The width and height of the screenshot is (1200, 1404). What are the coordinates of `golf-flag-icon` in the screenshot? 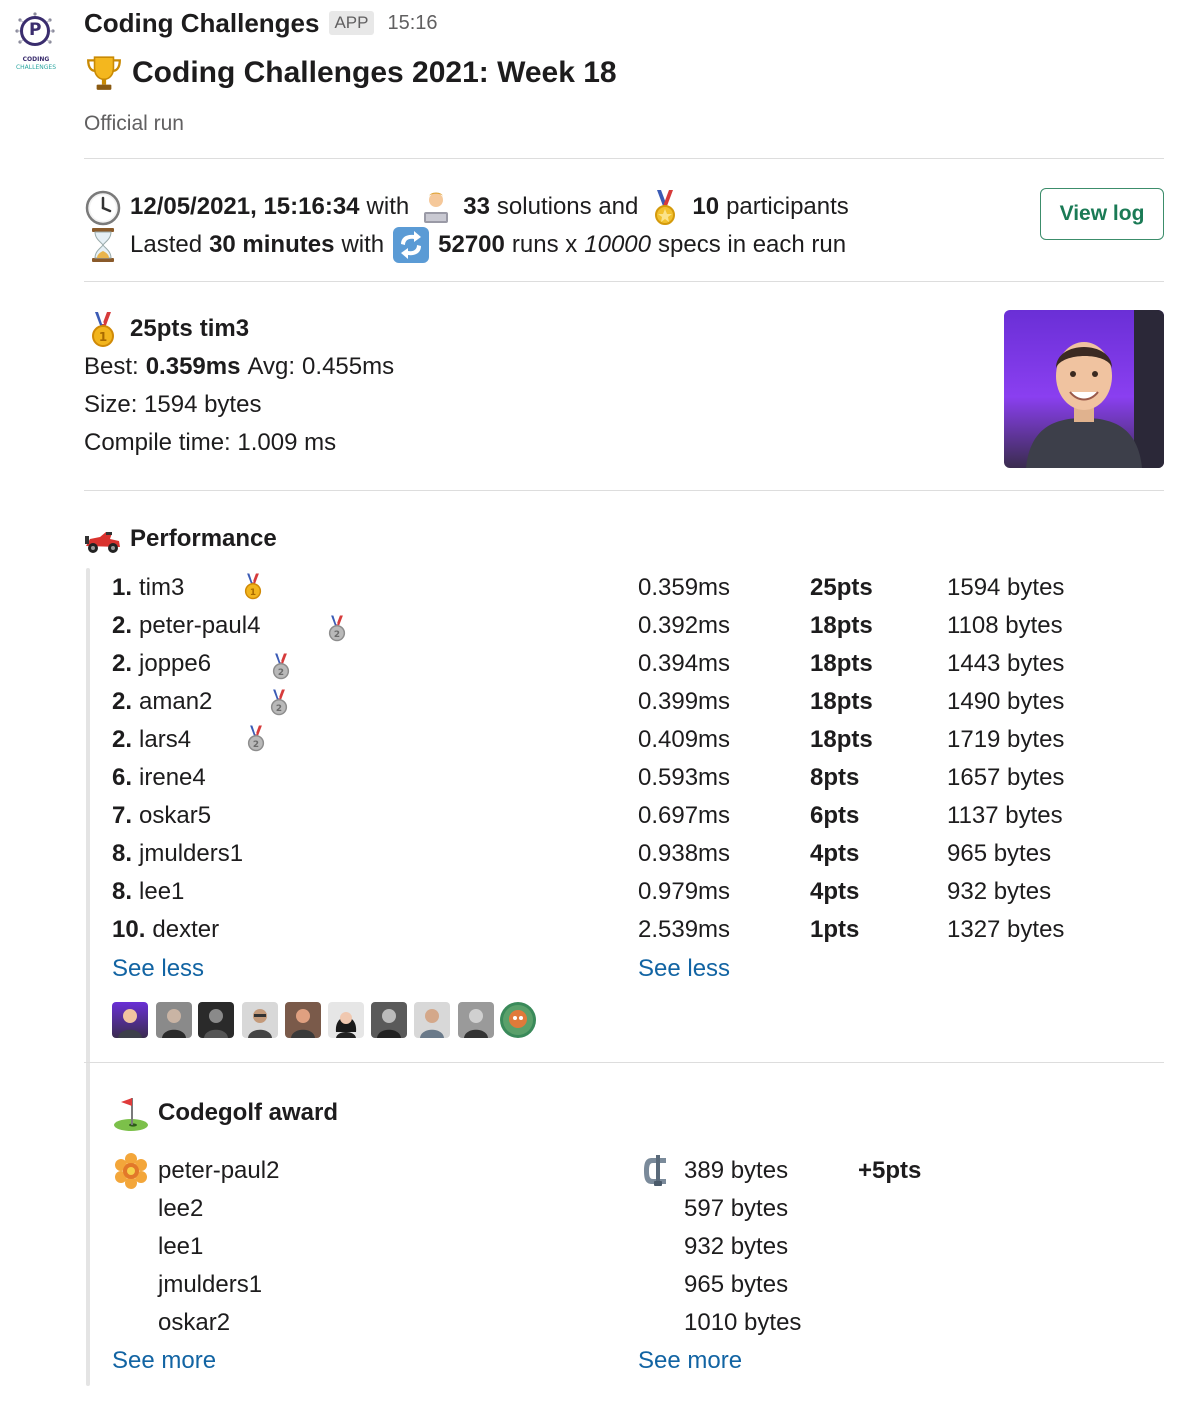 It's located at (131, 1114).